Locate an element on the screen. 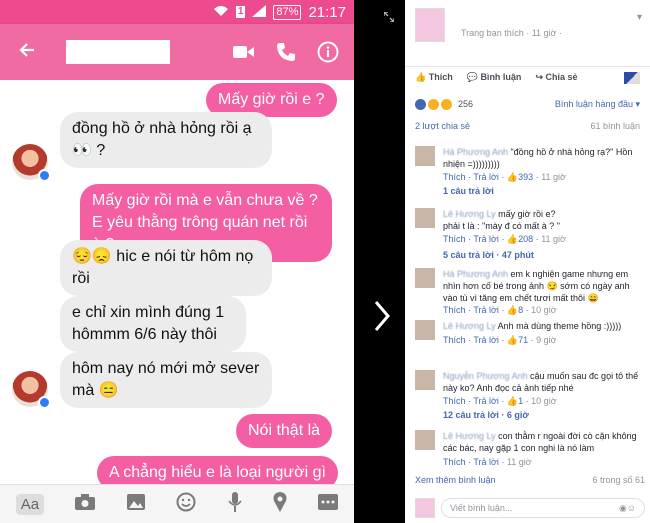  comment-actions: Thích · Trả lời · 👍393 · 11 giờ is located at coordinates (504, 177).